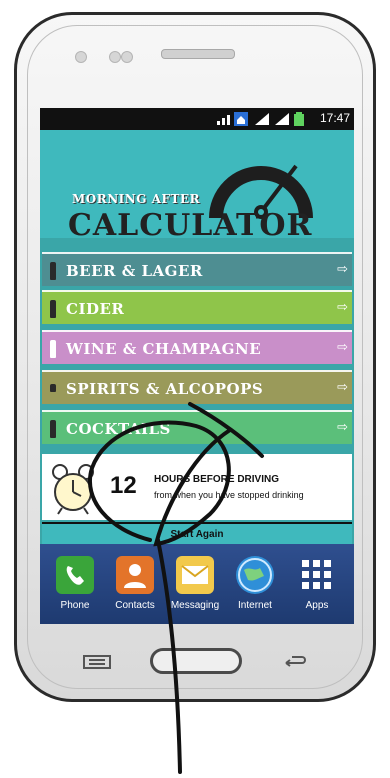  I want to click on home-status-icon, so click(241, 119).